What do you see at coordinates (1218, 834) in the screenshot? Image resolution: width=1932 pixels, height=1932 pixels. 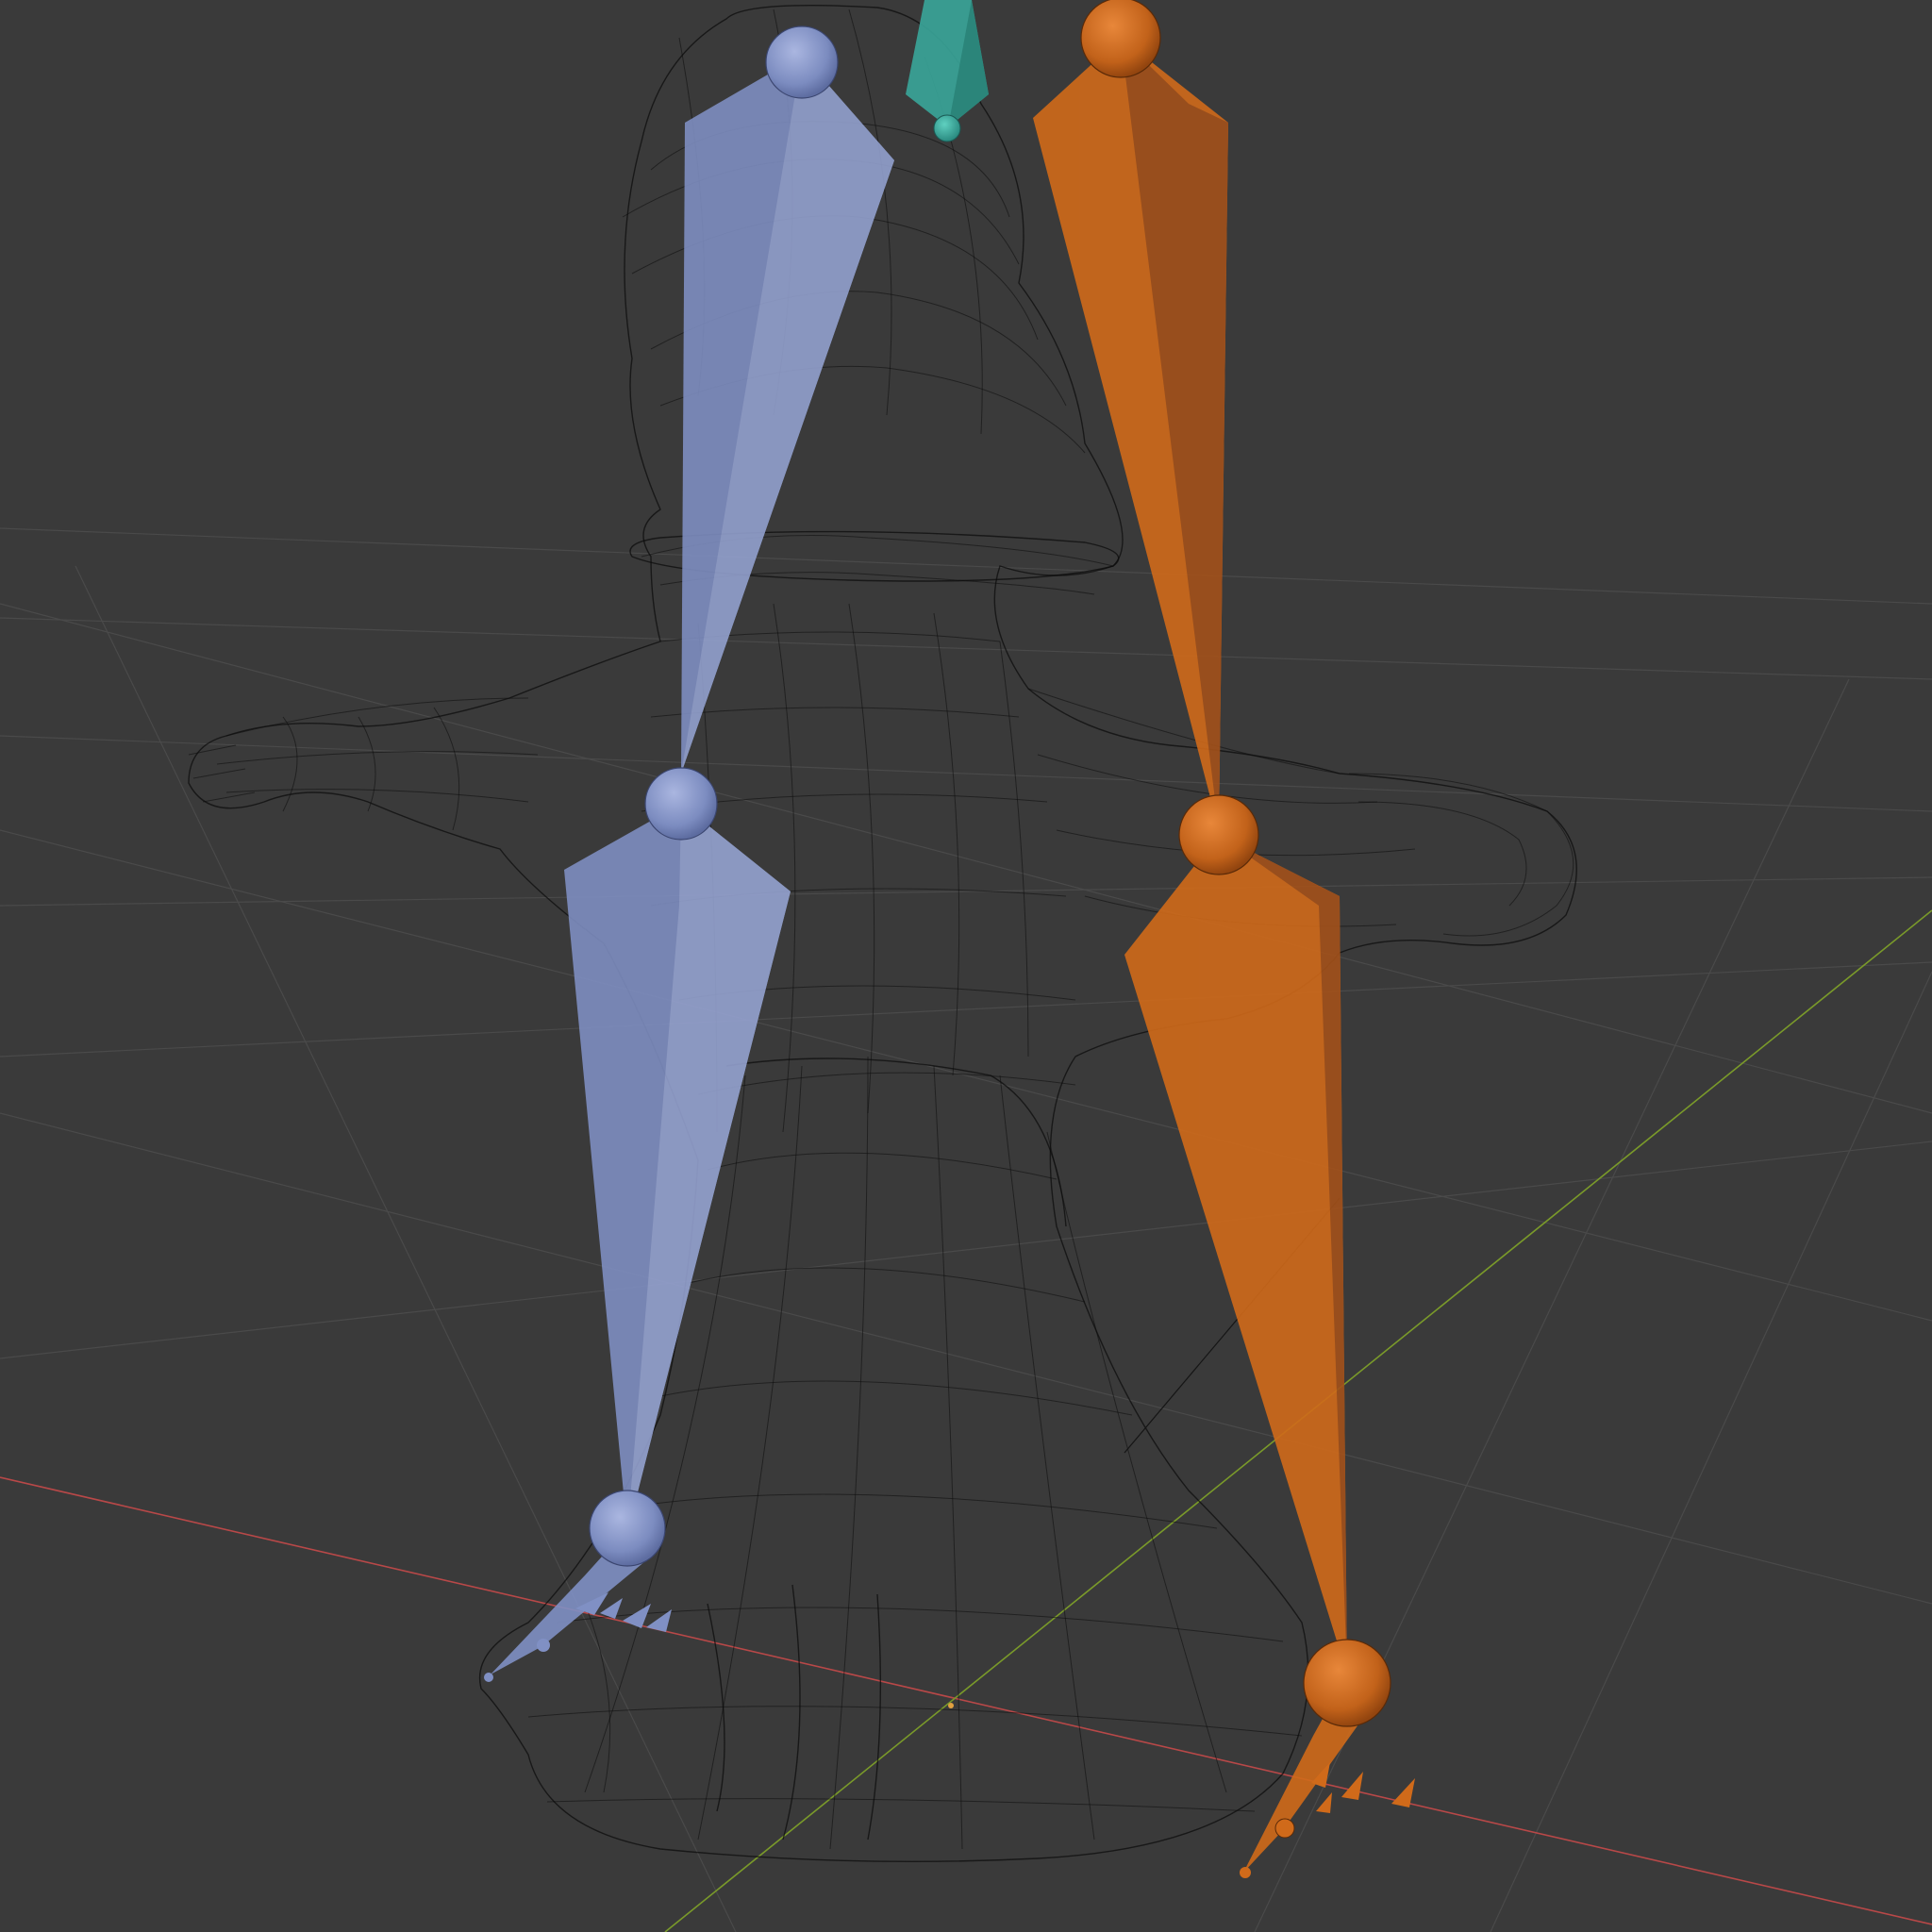 I see `right-knee-joint` at bounding box center [1218, 834].